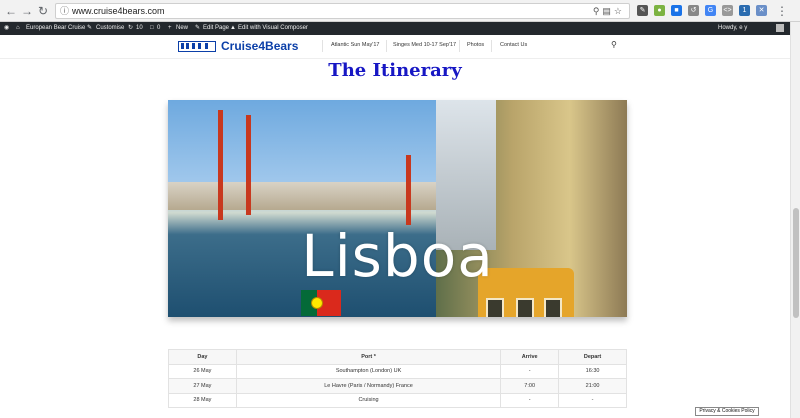  I want to click on address-bar: ⓘ www.cruise4bears.com ⚲▤☆, so click(342, 11).